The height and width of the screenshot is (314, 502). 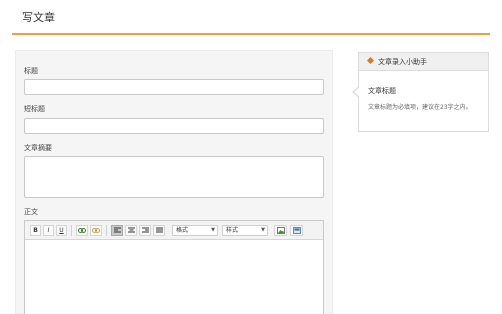 I want to click on format-select-value: 格式, so click(x=182, y=230).